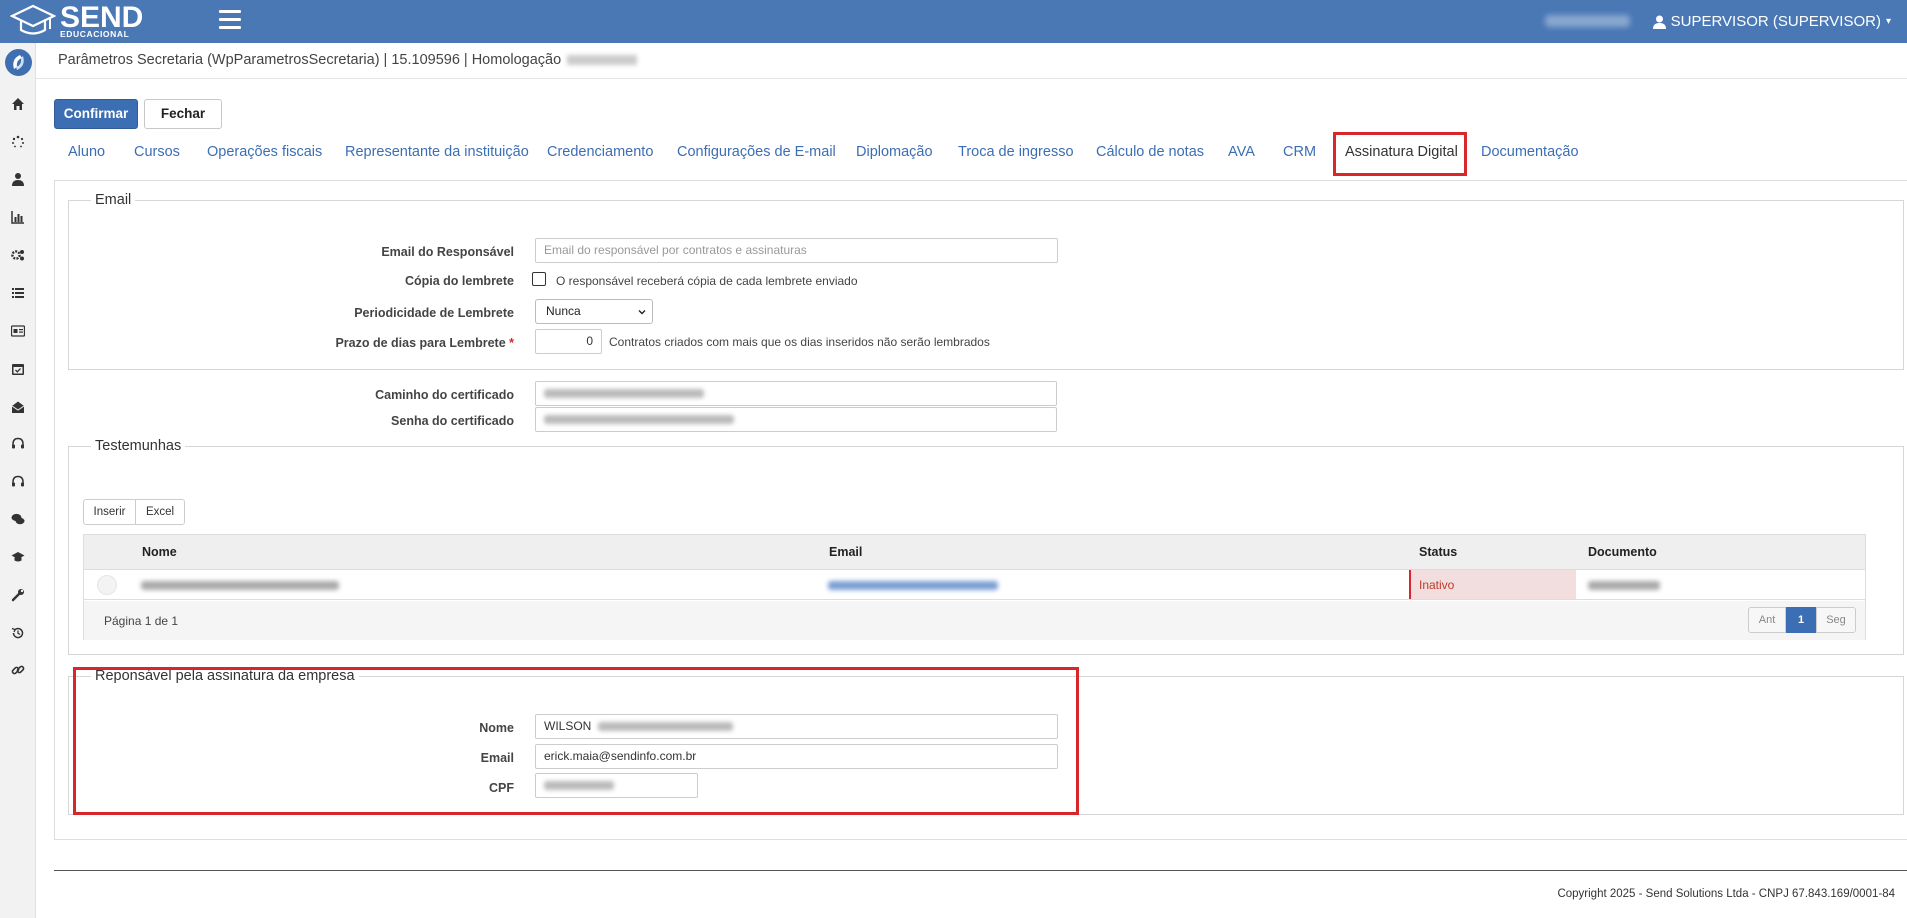  Describe the element at coordinates (109, 512) in the screenshot. I see `insert-button: Inserir` at that location.